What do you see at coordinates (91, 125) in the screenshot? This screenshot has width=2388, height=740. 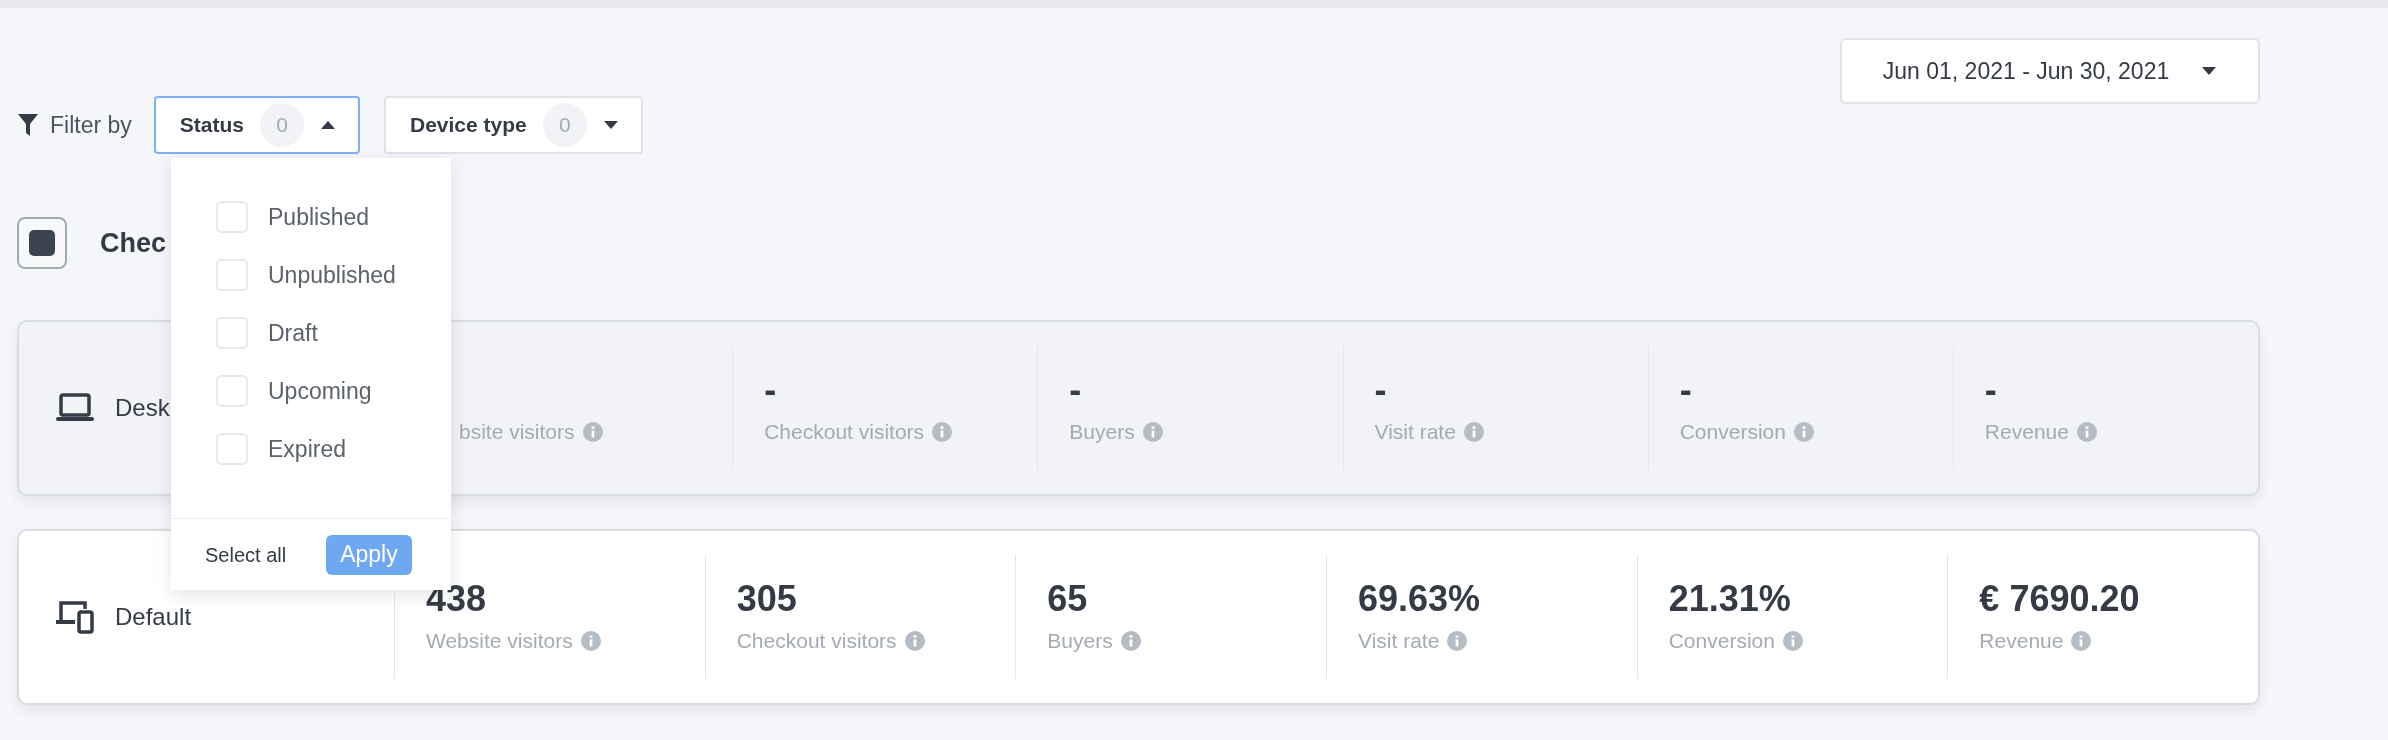 I see `filter-label: Filter by` at bounding box center [91, 125].